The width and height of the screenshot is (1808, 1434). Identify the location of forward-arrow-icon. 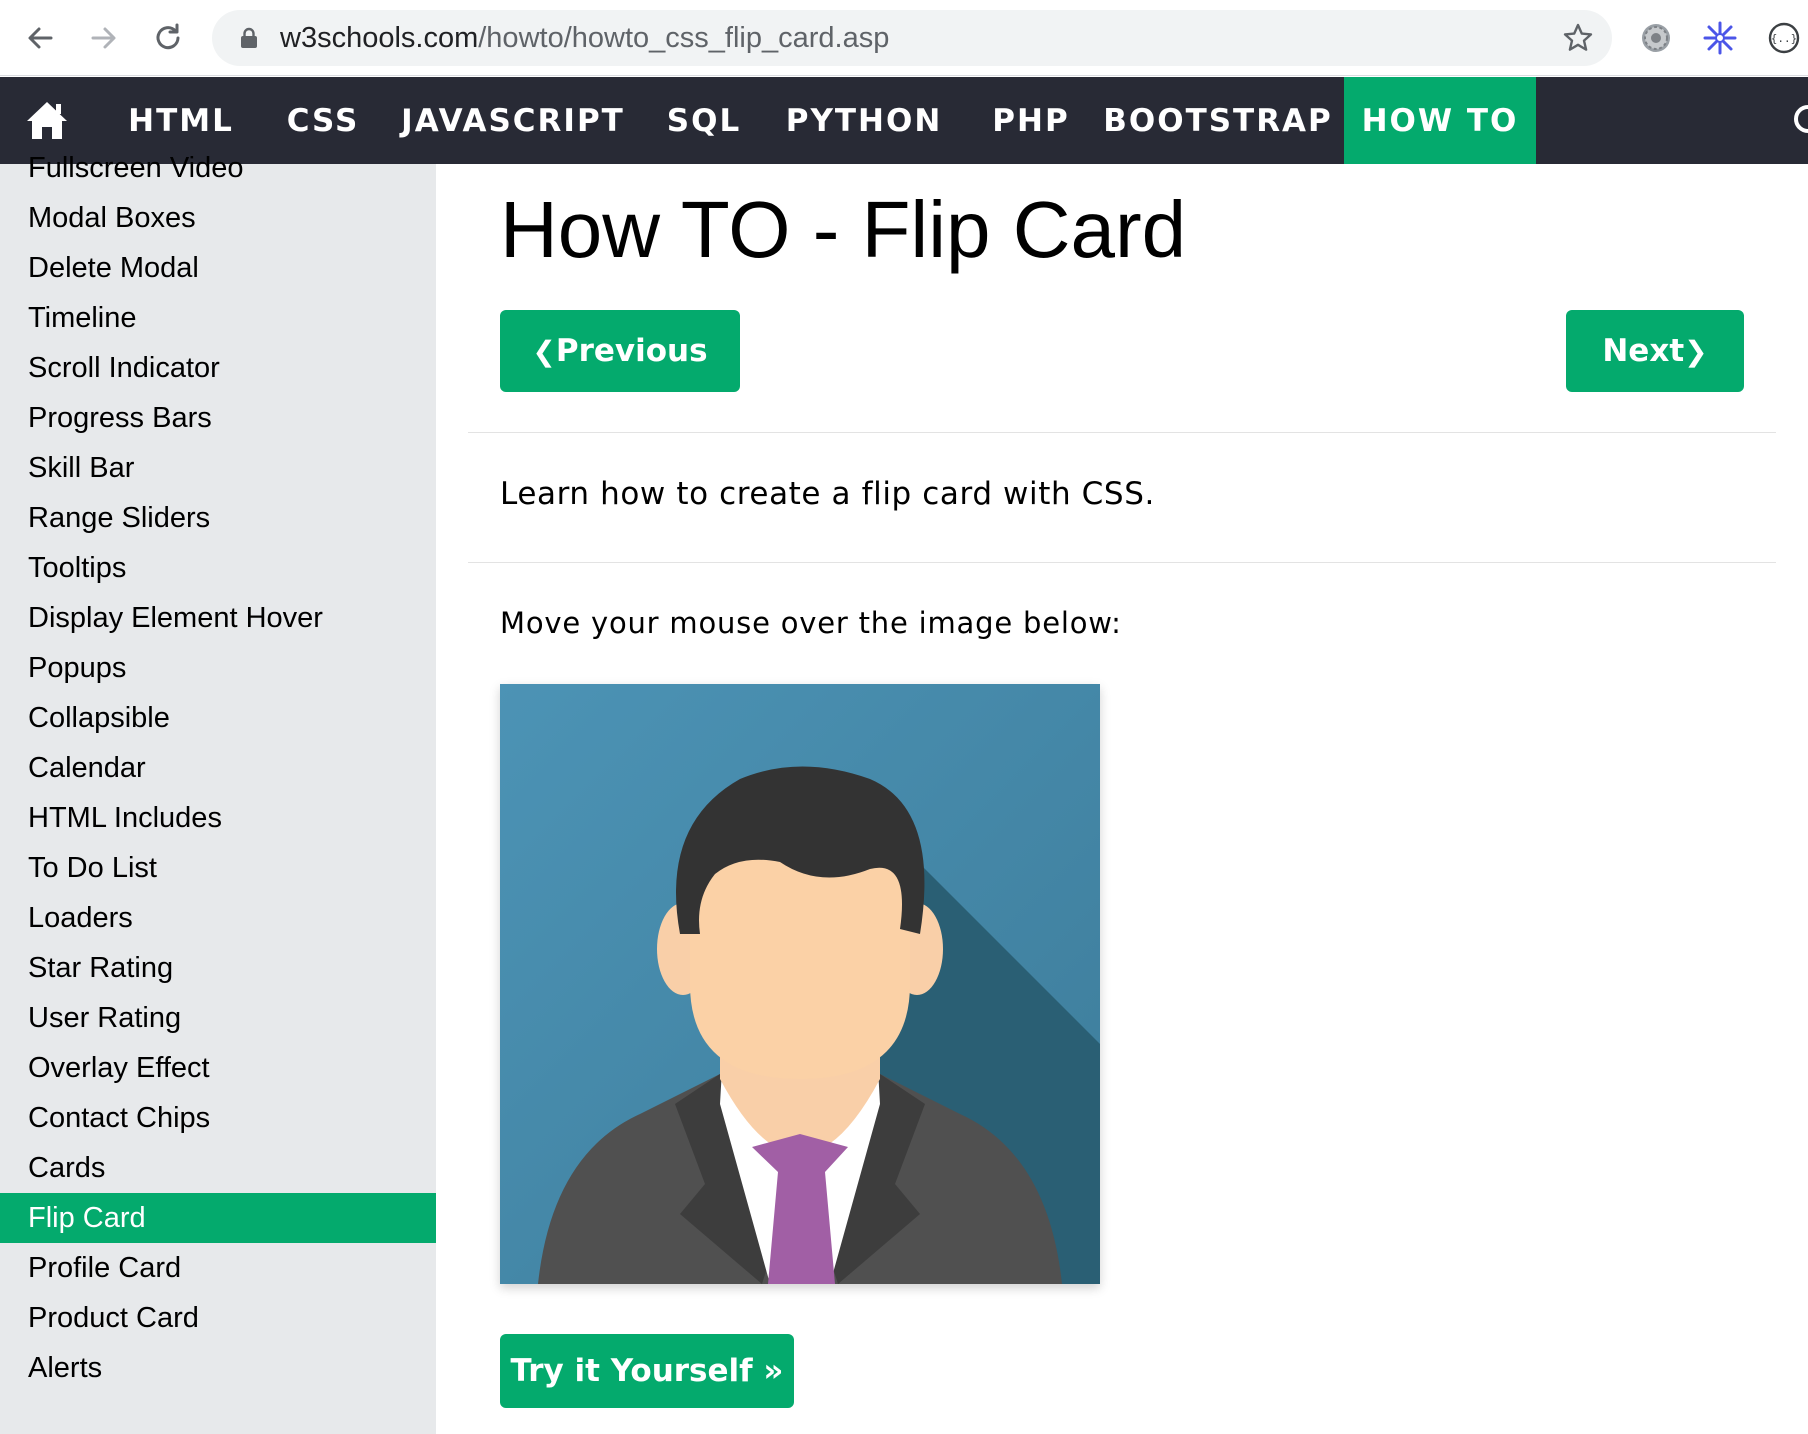
(103, 38).